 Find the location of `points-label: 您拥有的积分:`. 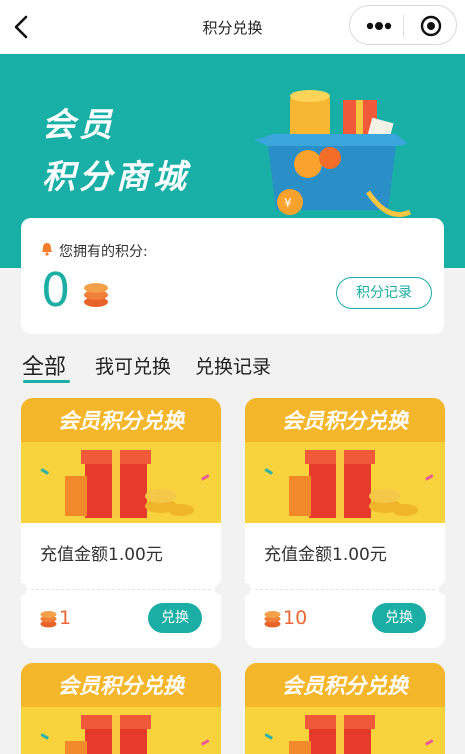

points-label: 您拥有的积分: is located at coordinates (103, 252).